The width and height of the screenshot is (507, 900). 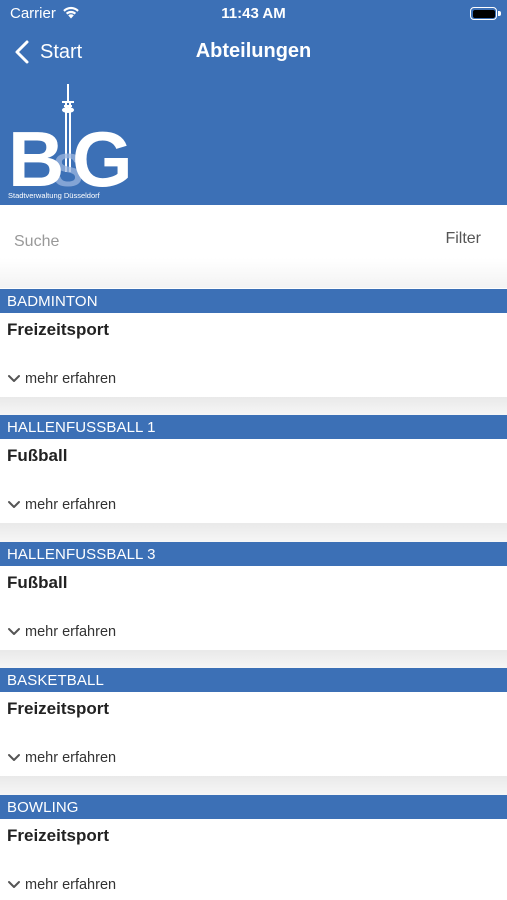 What do you see at coordinates (463, 239) in the screenshot?
I see `filter-button: Filter` at bounding box center [463, 239].